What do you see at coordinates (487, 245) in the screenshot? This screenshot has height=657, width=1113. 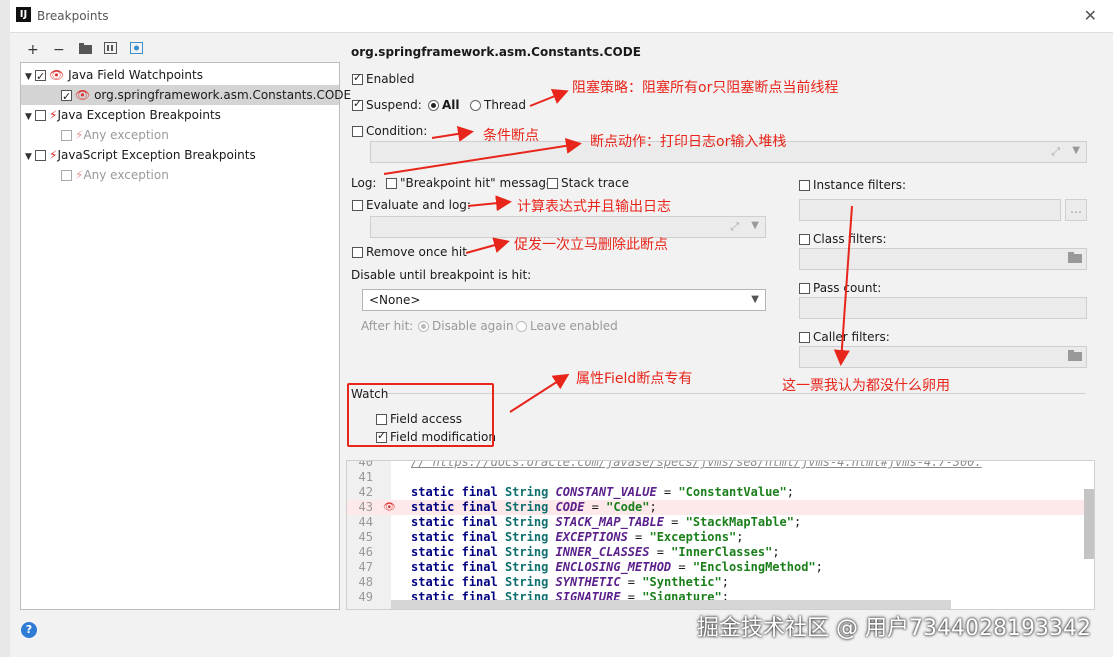 I see `arrow-remove` at bounding box center [487, 245].